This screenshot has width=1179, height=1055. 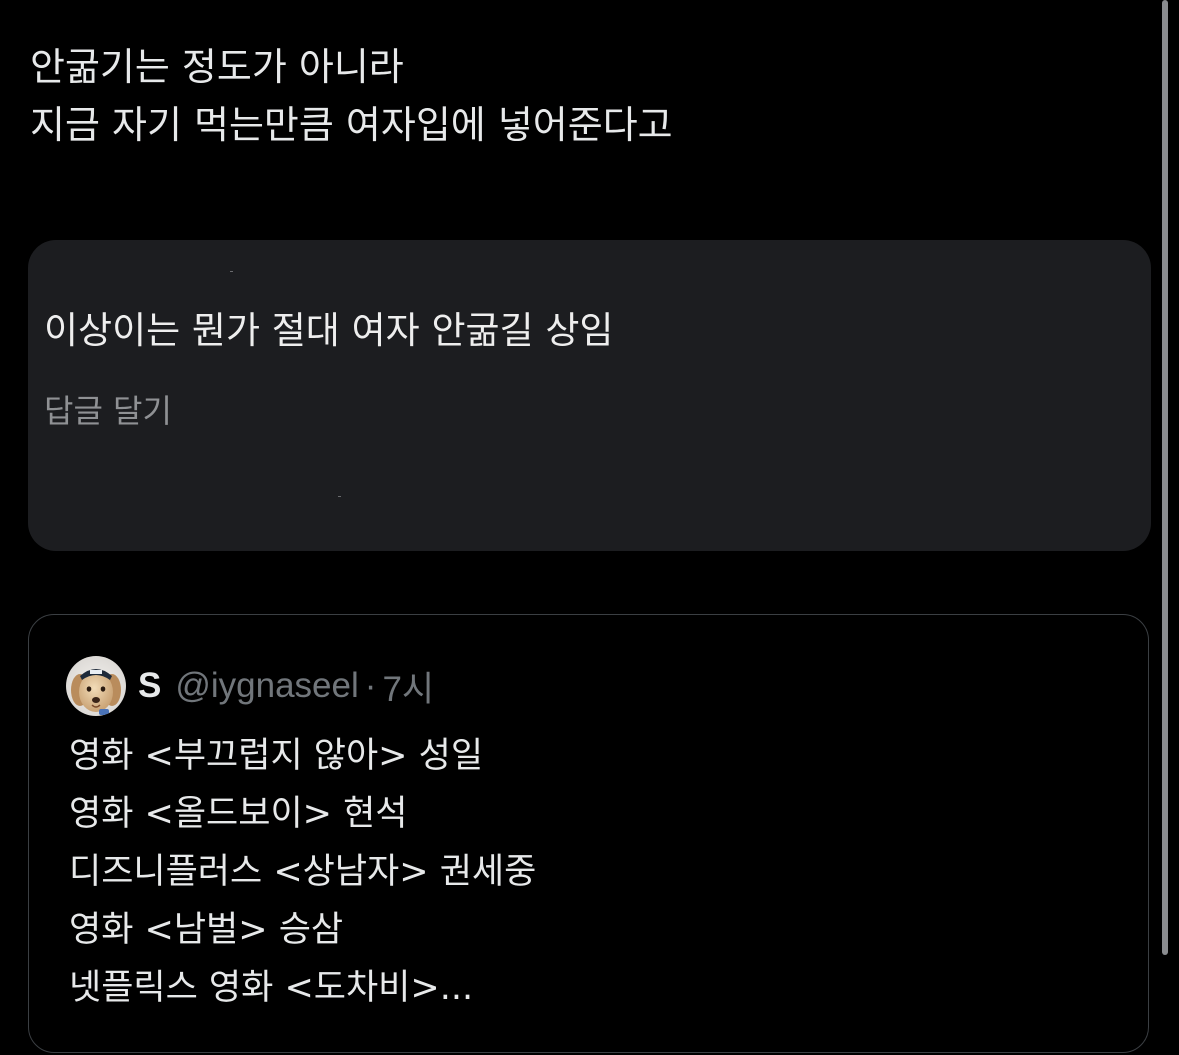 I want to click on scrollbar-thumb, so click(x=1165, y=477).